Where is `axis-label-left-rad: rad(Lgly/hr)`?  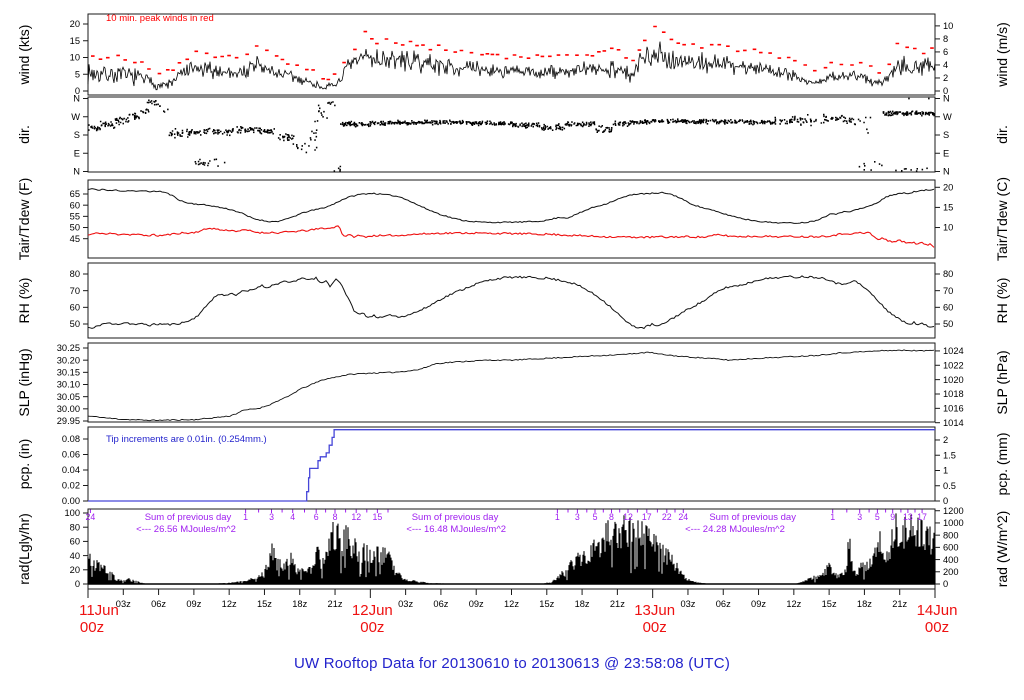
axis-label-left-rad: rad(Lgly/hr) is located at coordinates (24, 549).